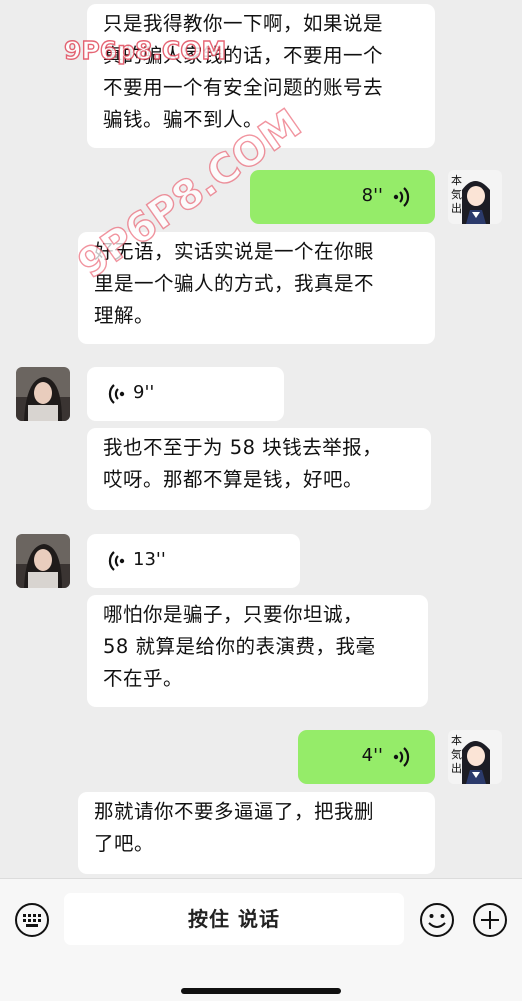  I want to click on message-received-5: 那就请你不要多逼逼了，把我删 了吧。, so click(256, 833).